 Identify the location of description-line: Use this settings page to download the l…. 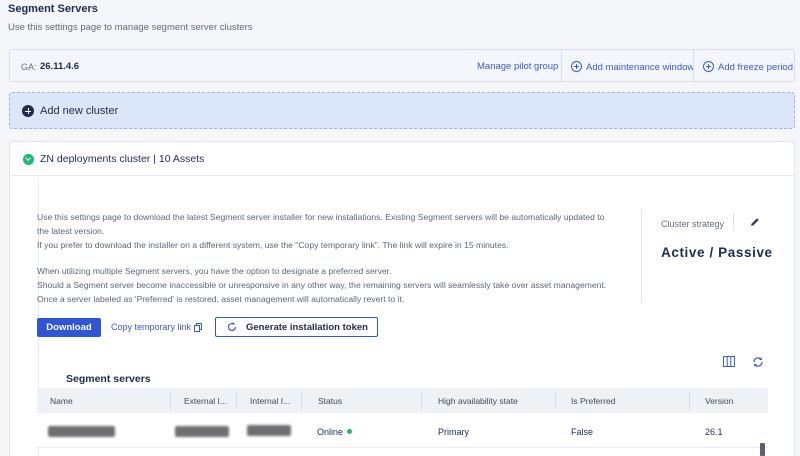
(321, 217).